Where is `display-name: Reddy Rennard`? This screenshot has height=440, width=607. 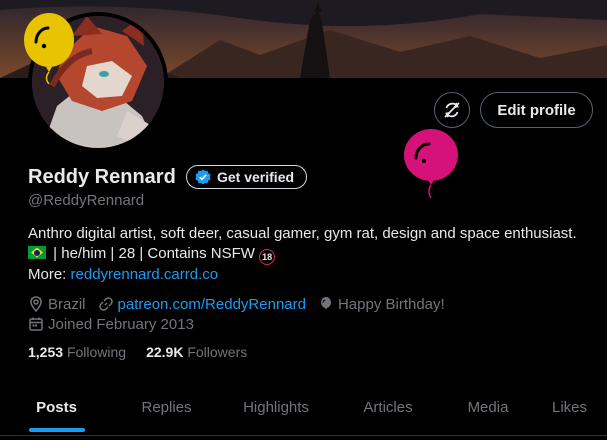
display-name: Reddy Rennard is located at coordinates (102, 177).